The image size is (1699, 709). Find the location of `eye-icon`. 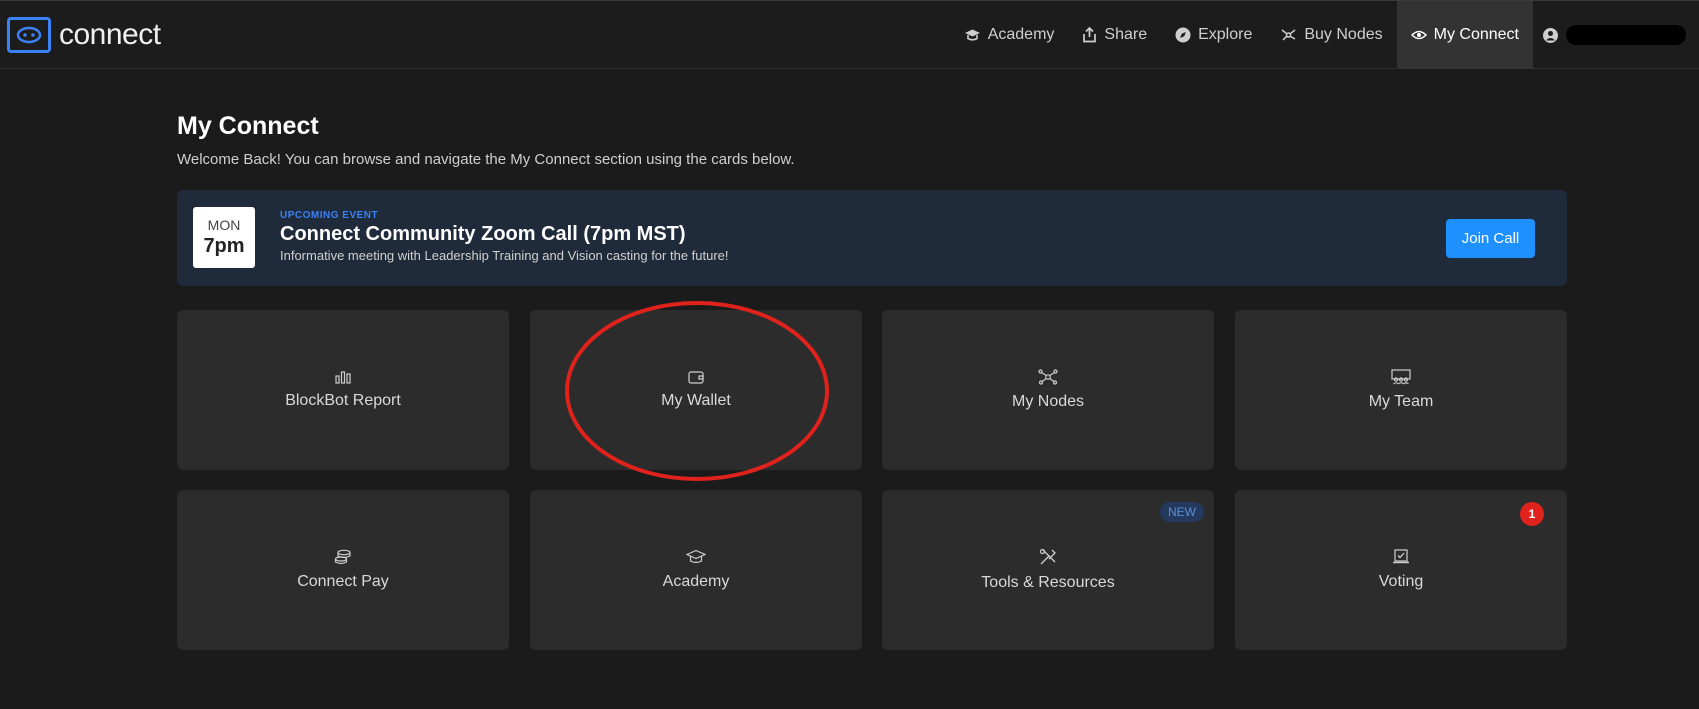

eye-icon is located at coordinates (1418, 35).